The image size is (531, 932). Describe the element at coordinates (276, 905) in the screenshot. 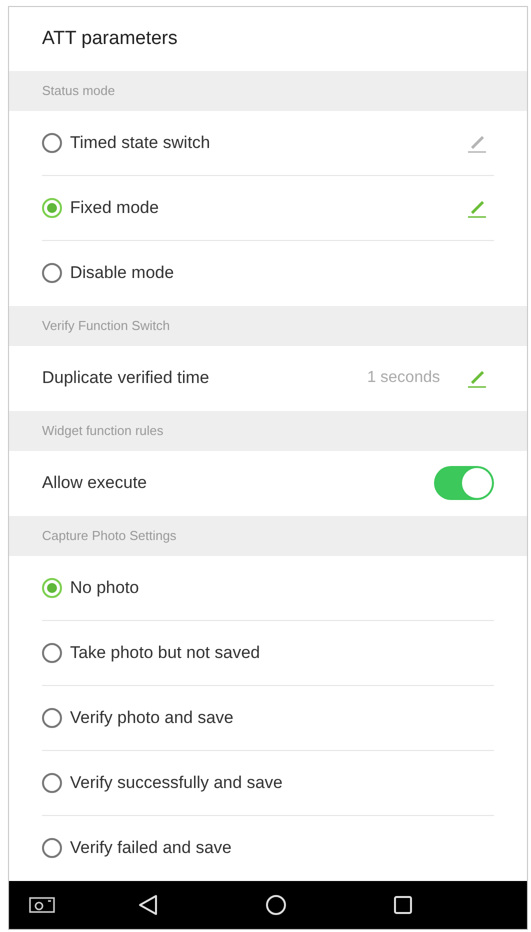

I see `home-icon` at that location.